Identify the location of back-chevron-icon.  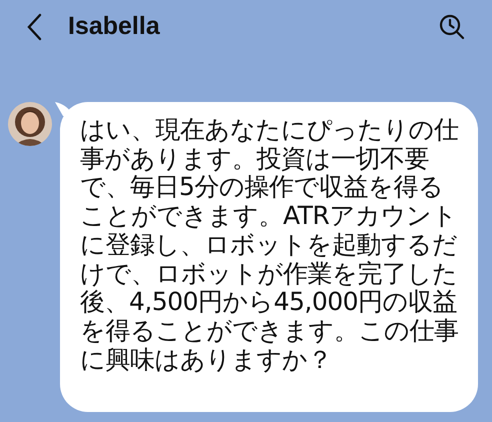
(34, 27).